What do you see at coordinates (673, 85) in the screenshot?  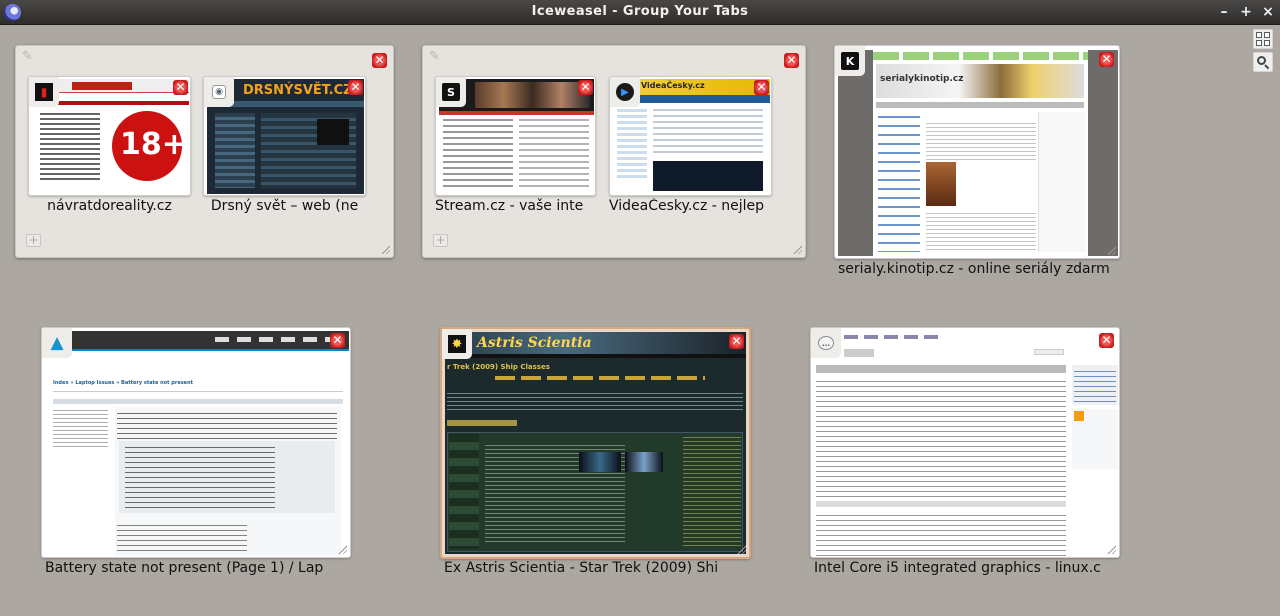 I see `thumb-logo-text: VideaČesky.cz` at bounding box center [673, 85].